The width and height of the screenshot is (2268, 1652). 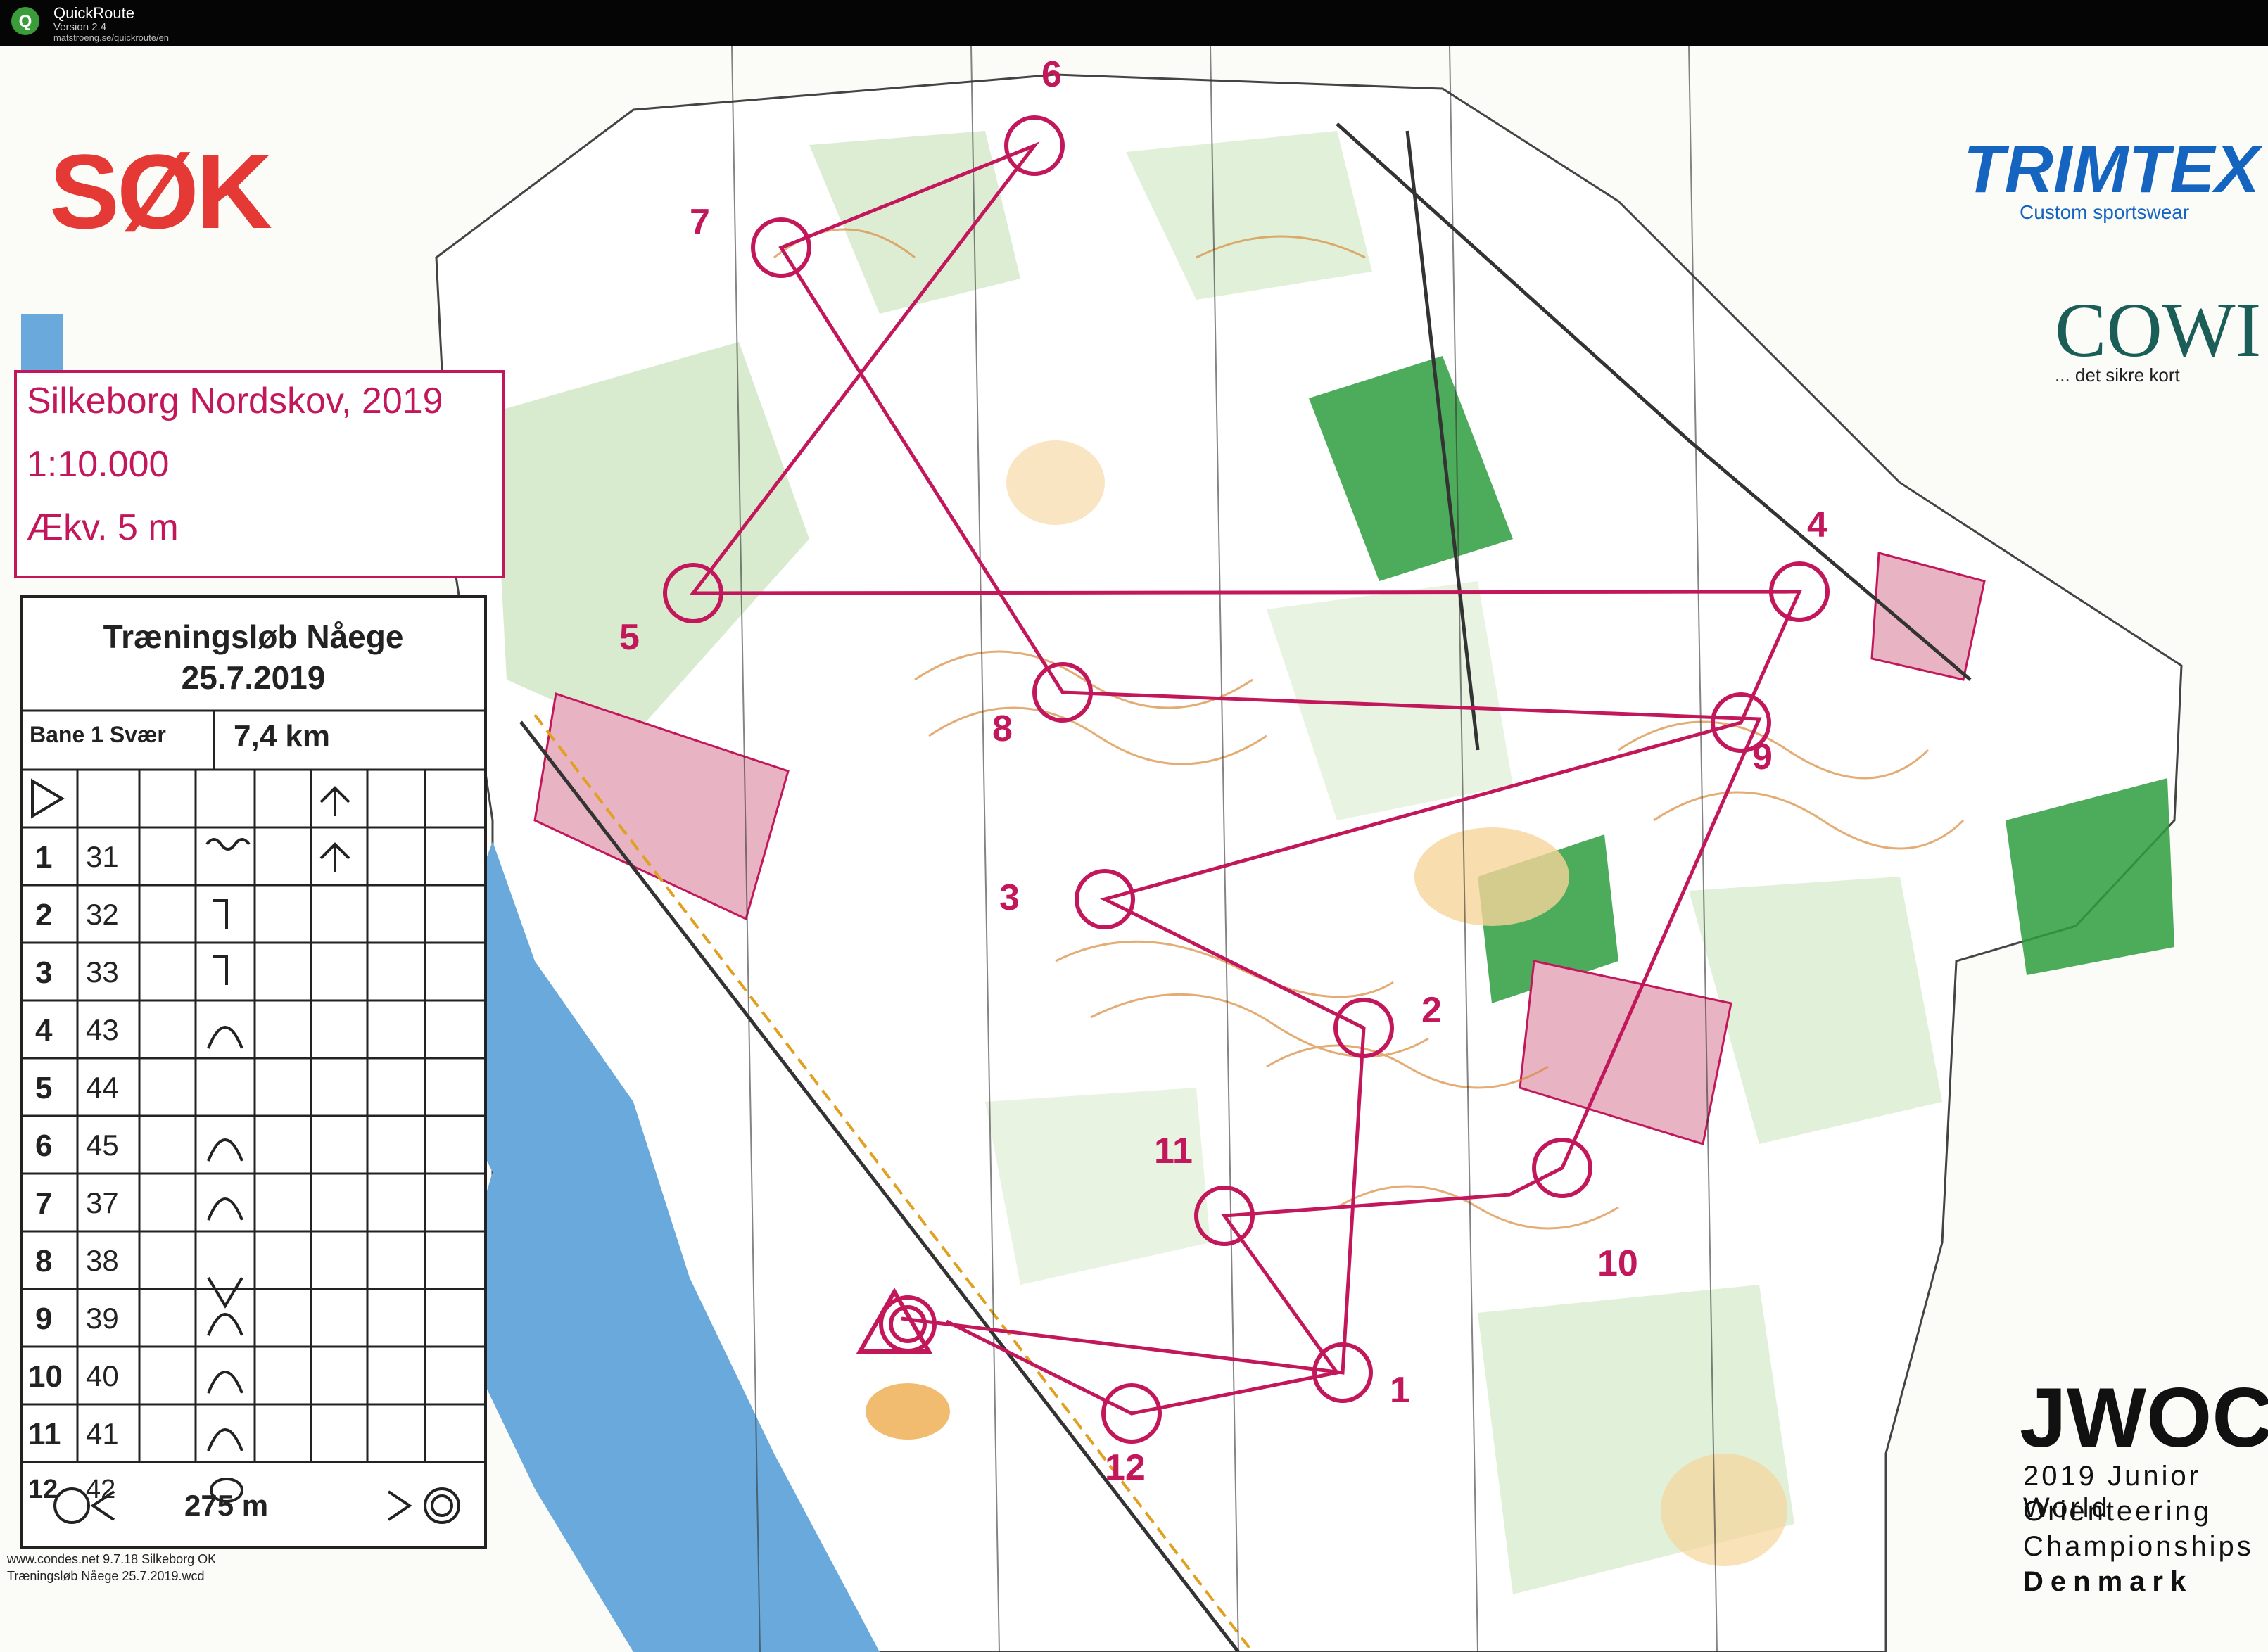 I want to click on app-version: Version 2.4, so click(x=80, y=27).